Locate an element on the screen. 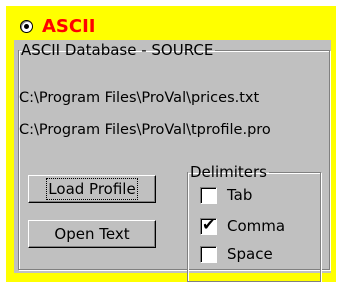  comma-delimiter-option: ✔ Comma is located at coordinates (242, 226).